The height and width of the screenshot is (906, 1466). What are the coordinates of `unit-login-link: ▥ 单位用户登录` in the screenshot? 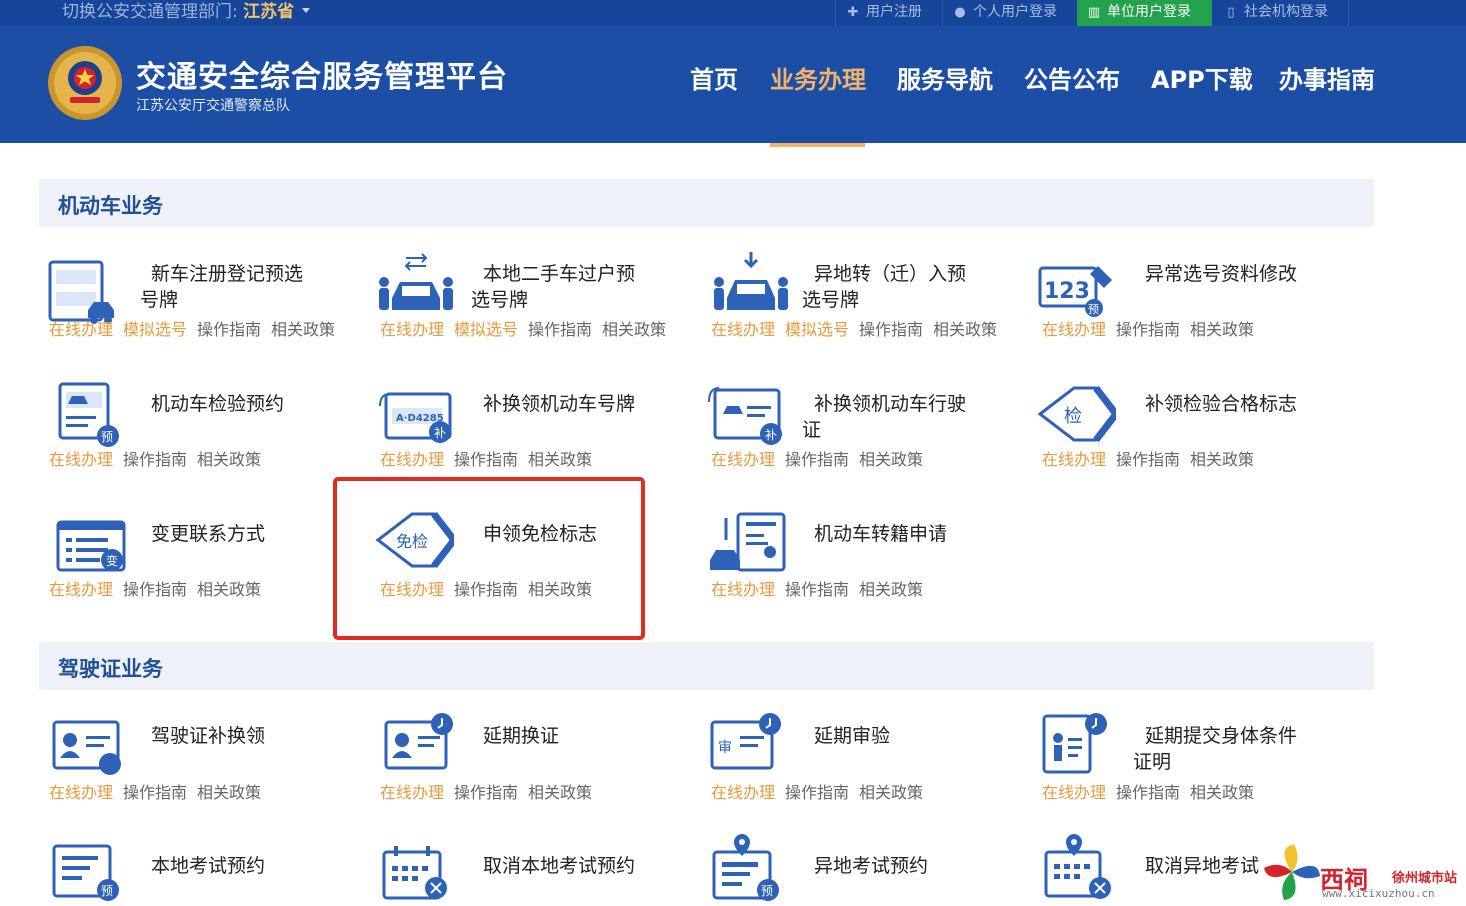 It's located at (1144, 13).